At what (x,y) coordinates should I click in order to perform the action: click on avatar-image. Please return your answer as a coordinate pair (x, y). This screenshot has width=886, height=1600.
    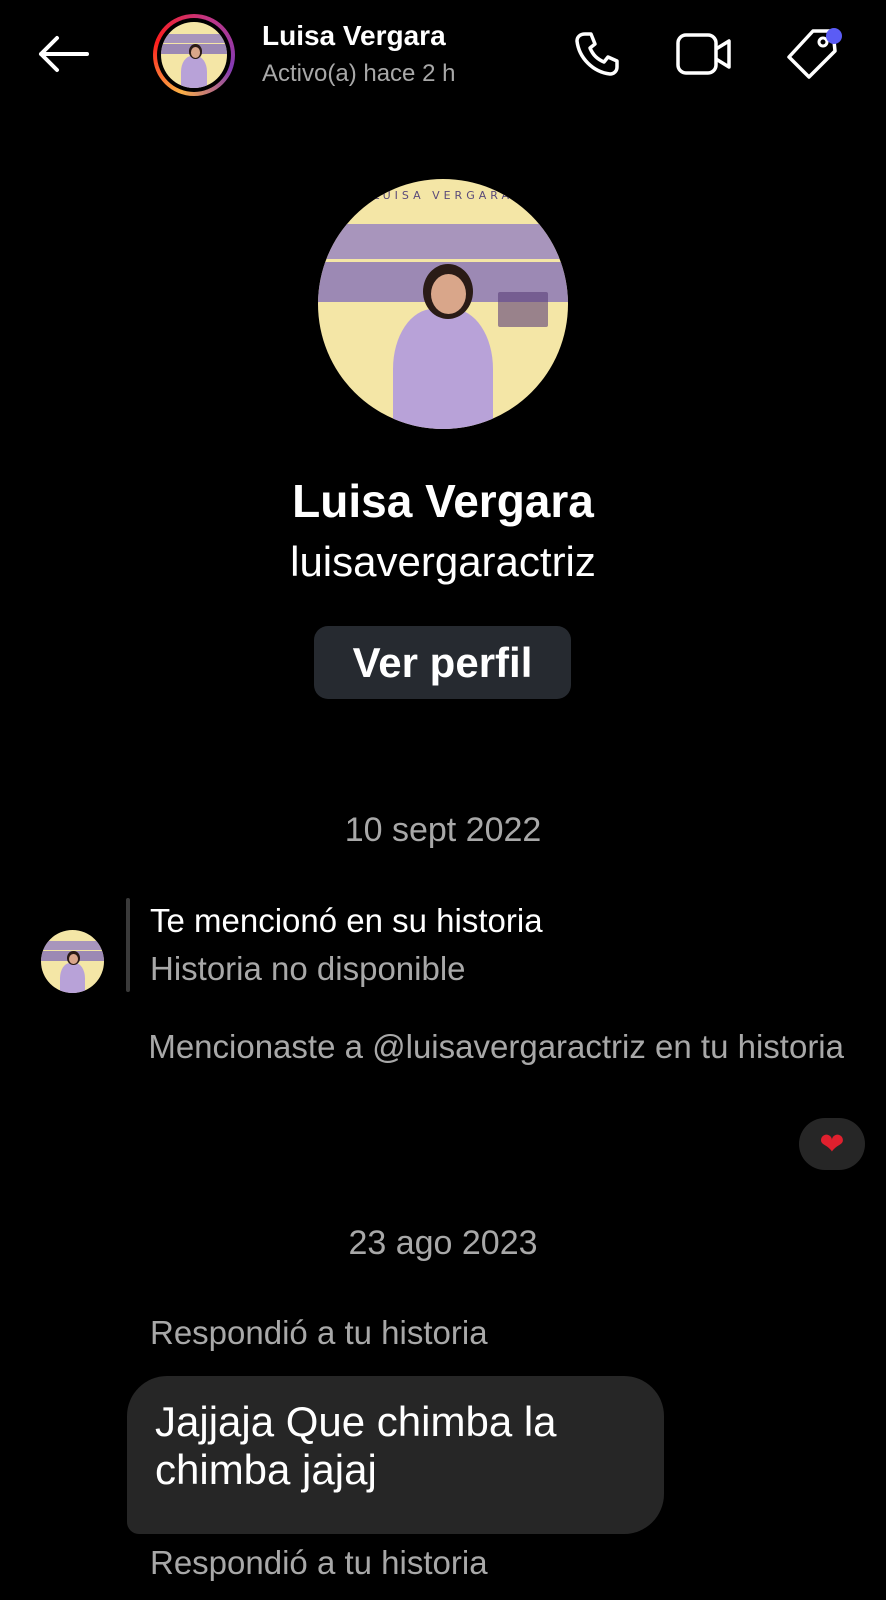
    Looking at the image, I should click on (194, 55).